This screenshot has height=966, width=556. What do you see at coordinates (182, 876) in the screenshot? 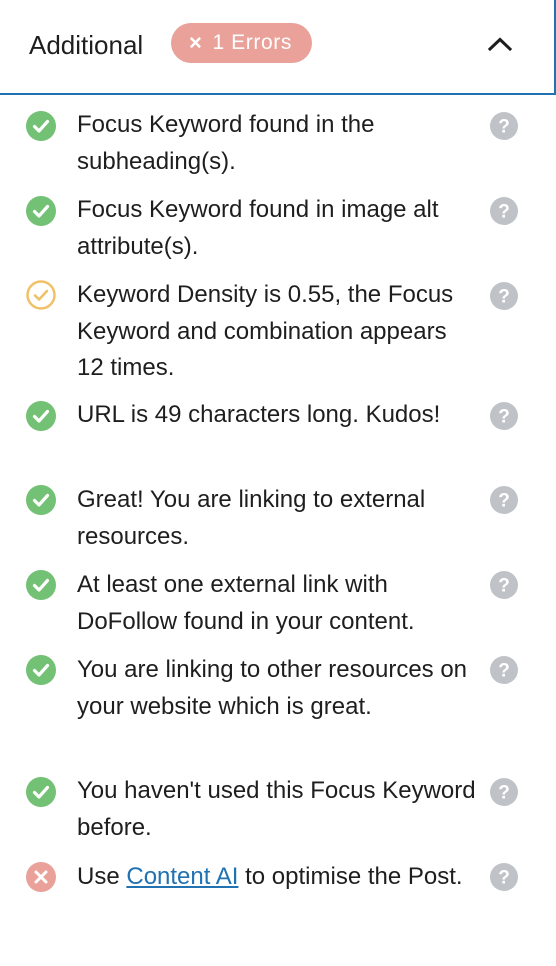
I see `content-ai-link: Content AI` at bounding box center [182, 876].